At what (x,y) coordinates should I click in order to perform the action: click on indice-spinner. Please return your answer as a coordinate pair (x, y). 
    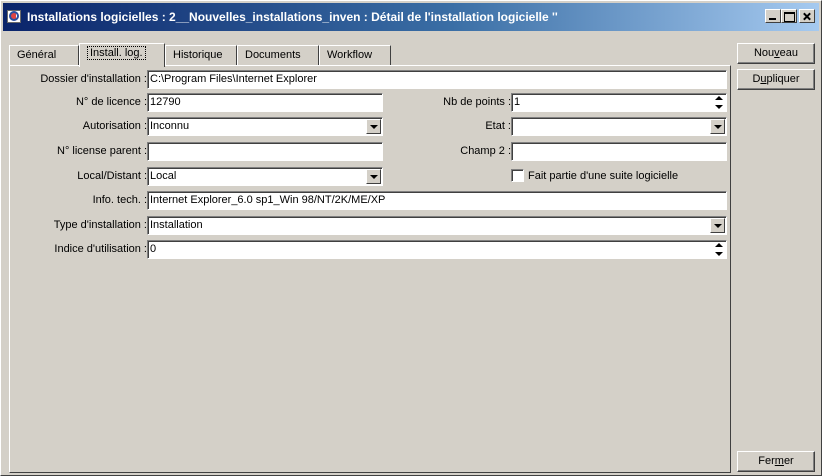
    Looking at the image, I should click on (719, 249).